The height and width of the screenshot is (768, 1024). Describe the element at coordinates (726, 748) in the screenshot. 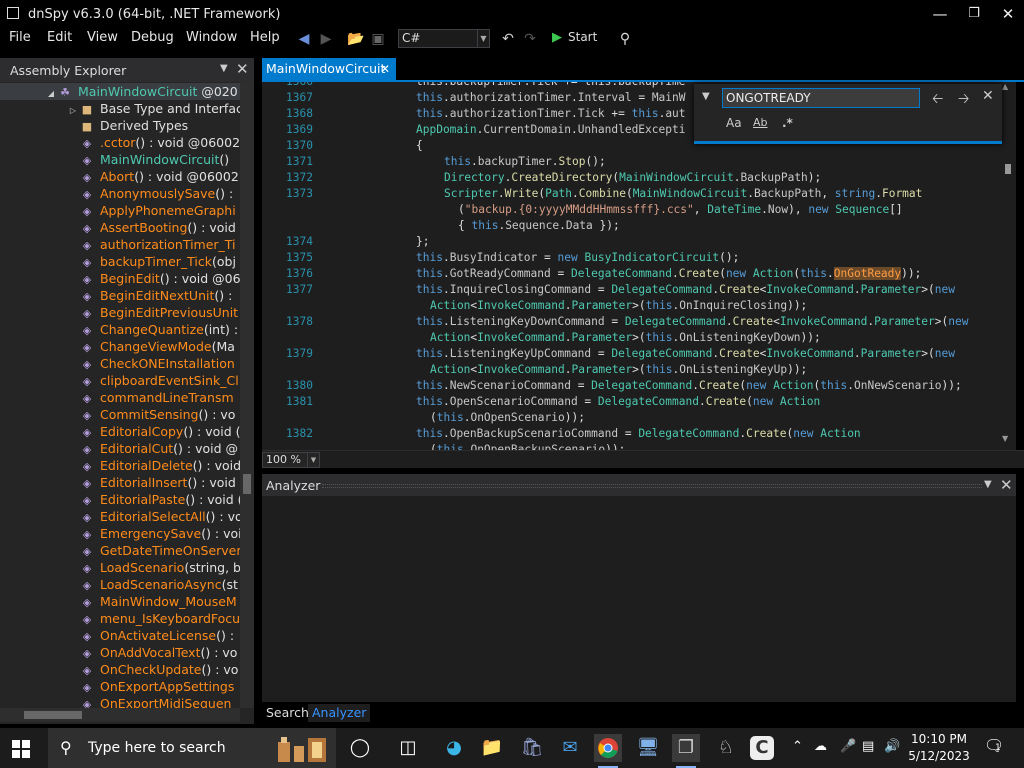

I see `character-app-icon: ♘` at that location.